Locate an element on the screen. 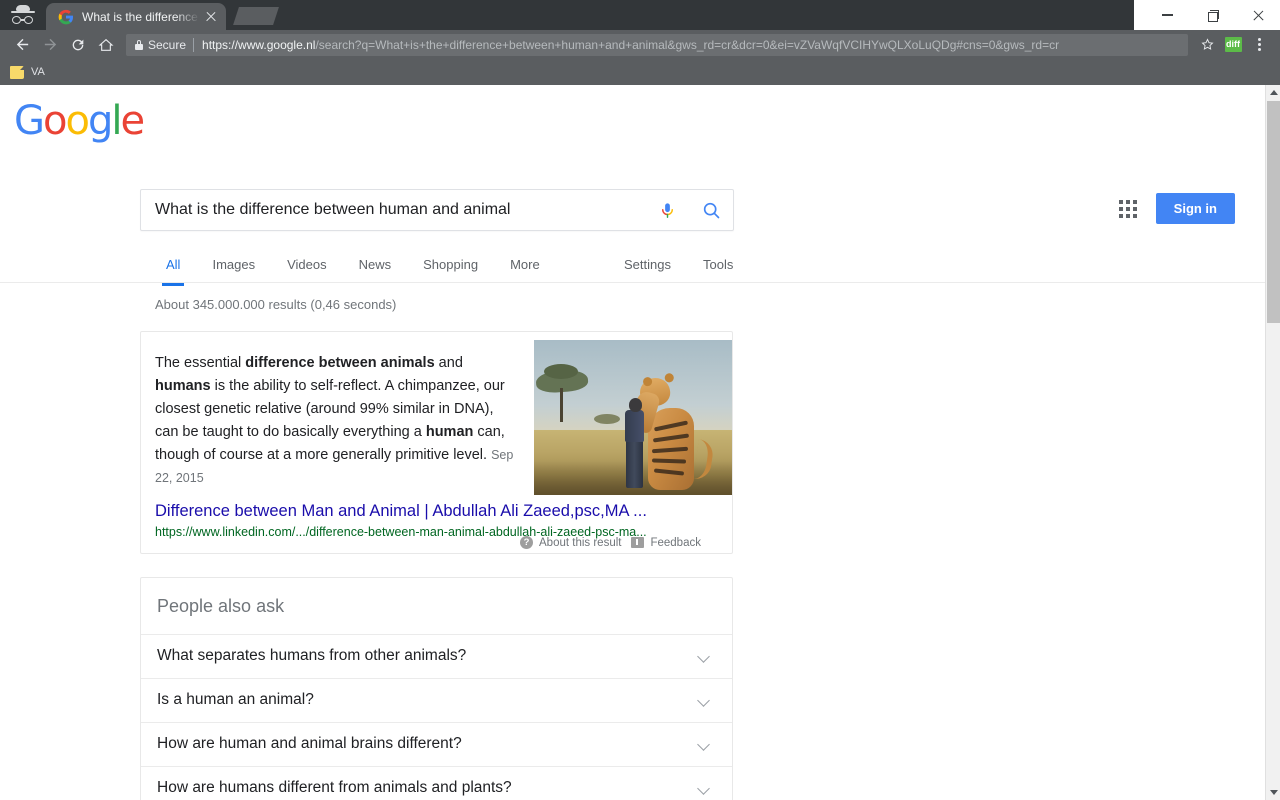  about-this-result-button: ? About this result is located at coordinates (570, 542).